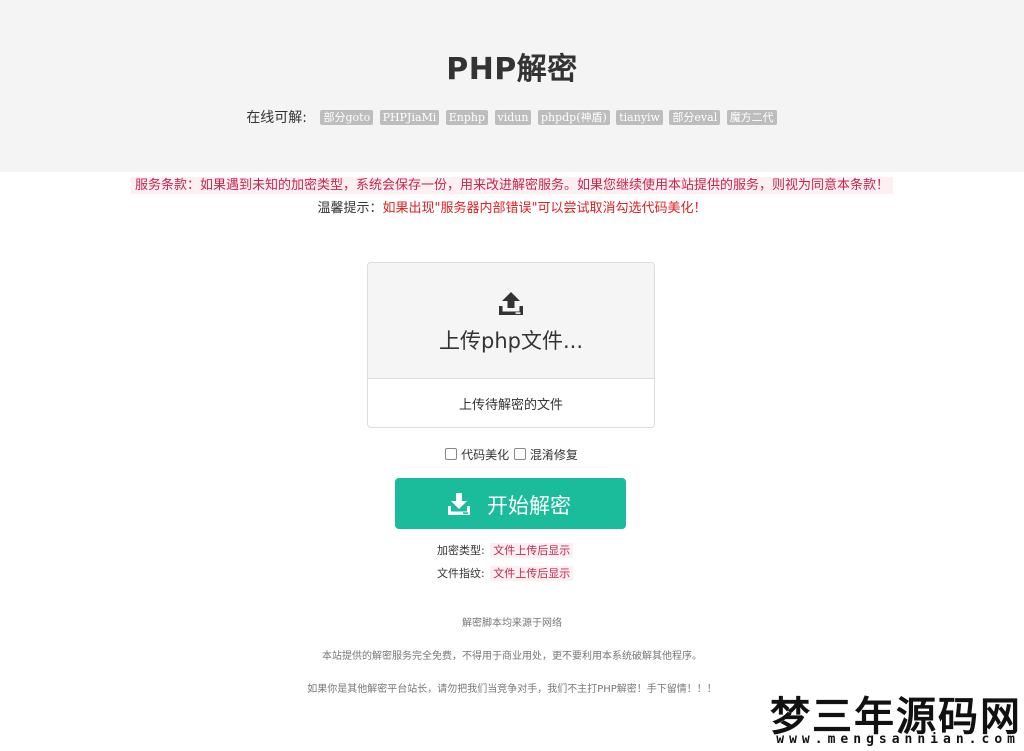  Describe the element at coordinates (512, 623) in the screenshot. I see `footer-source-note: 解密脚本均来源于网络` at that location.